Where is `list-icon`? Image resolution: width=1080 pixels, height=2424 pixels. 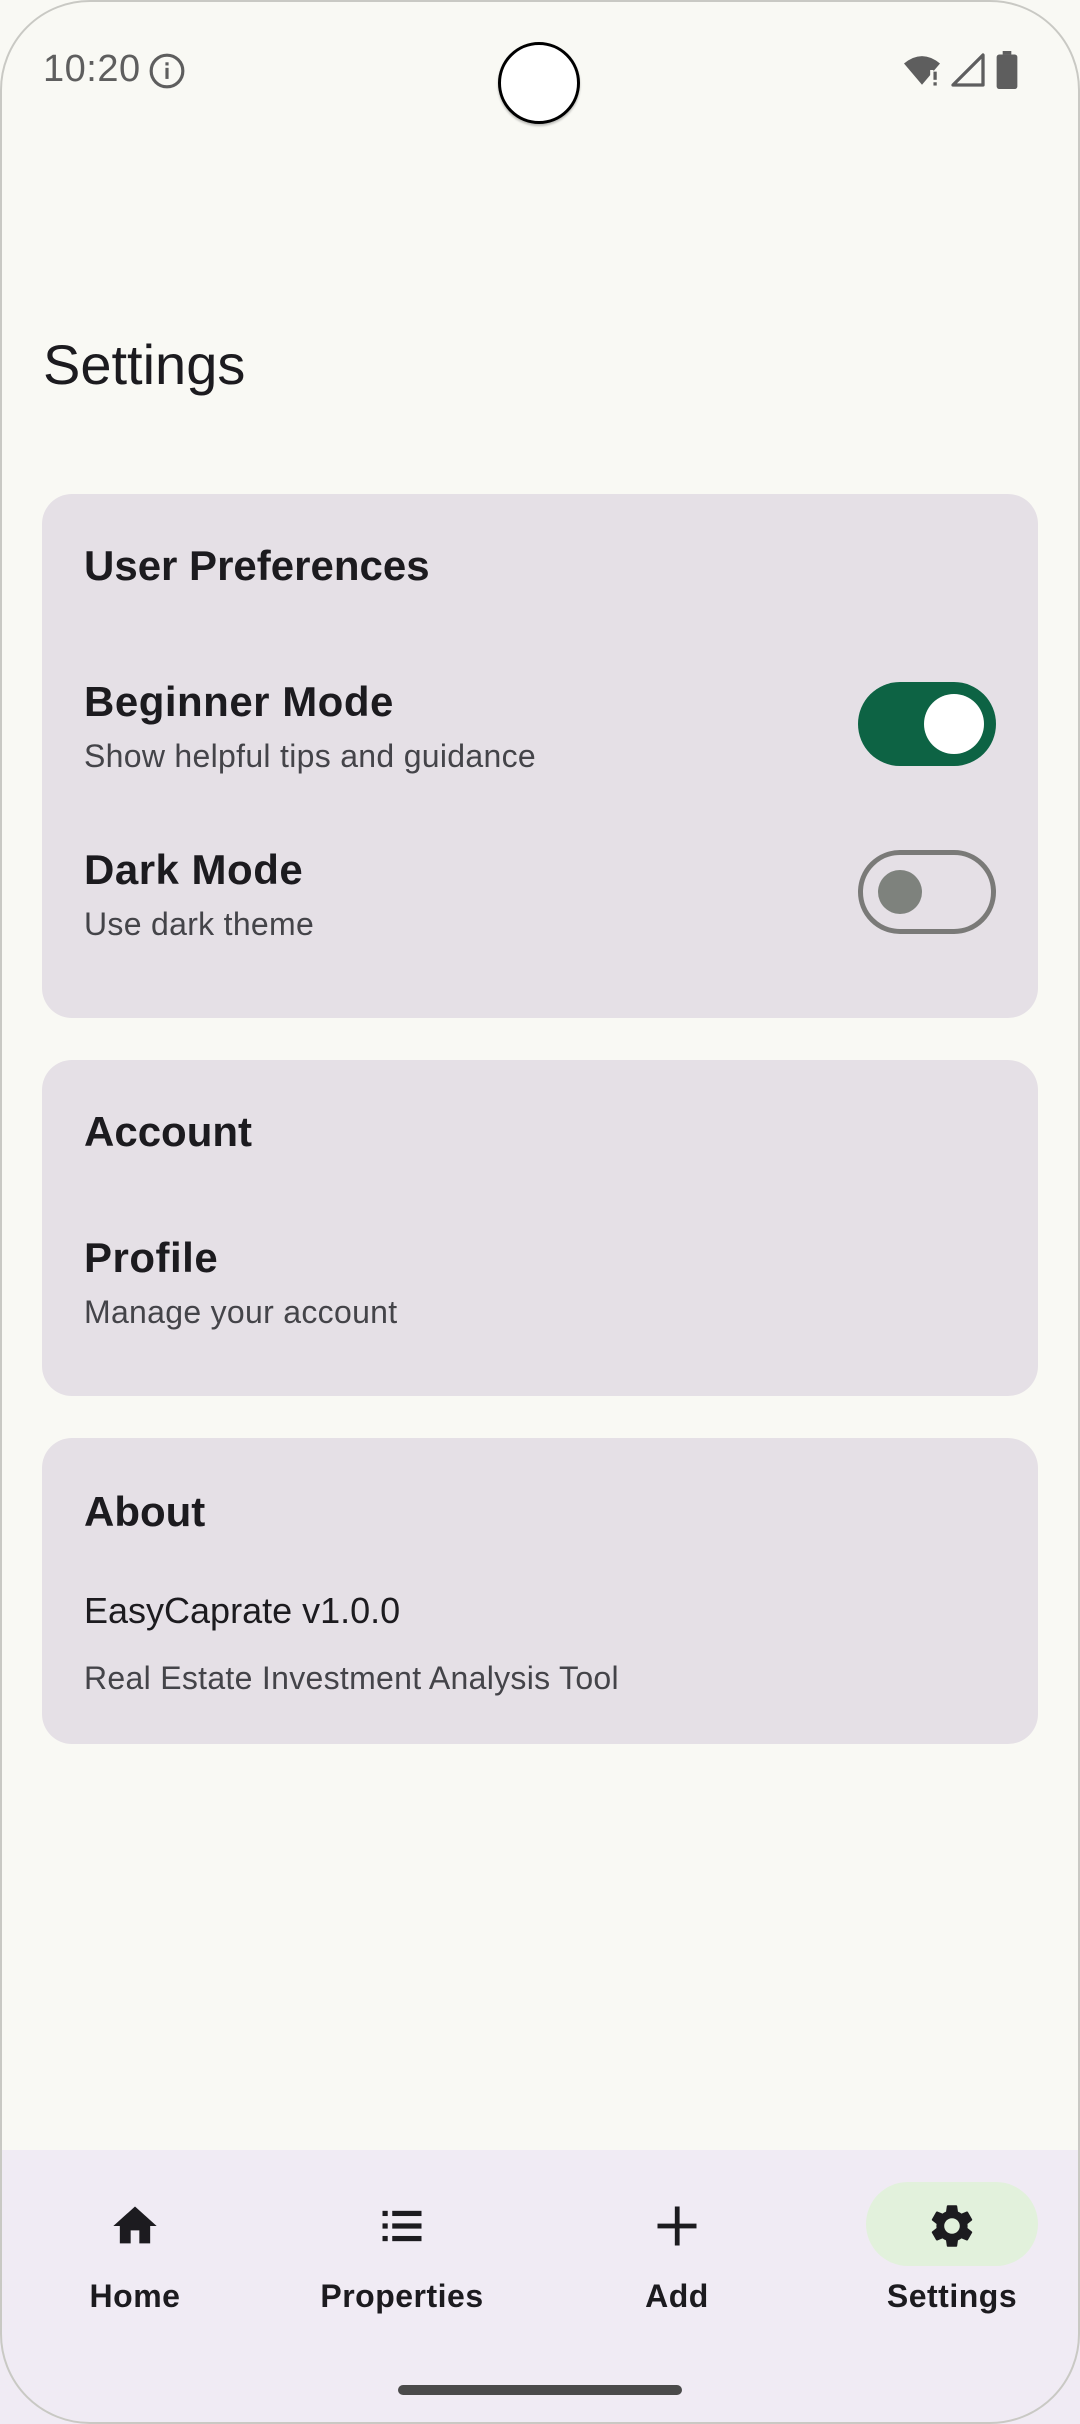 list-icon is located at coordinates (402, 2226).